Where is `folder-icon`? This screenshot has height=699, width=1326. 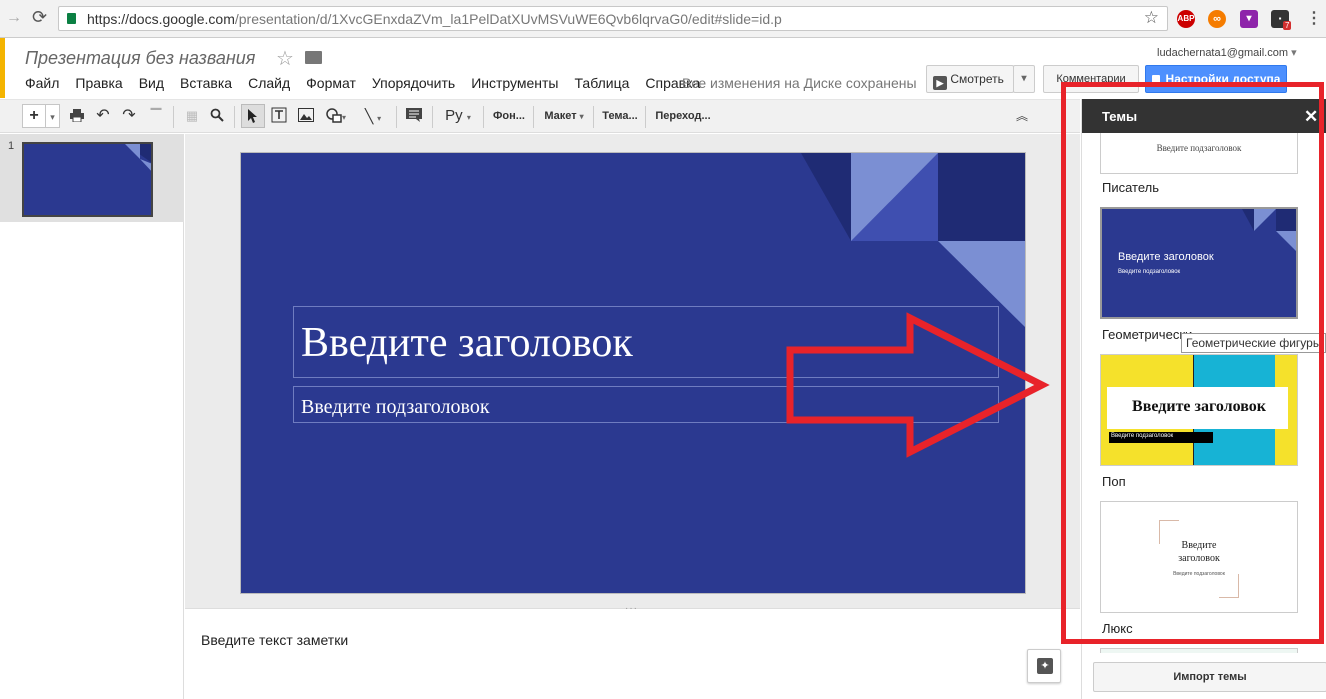
folder-icon is located at coordinates (313, 57).